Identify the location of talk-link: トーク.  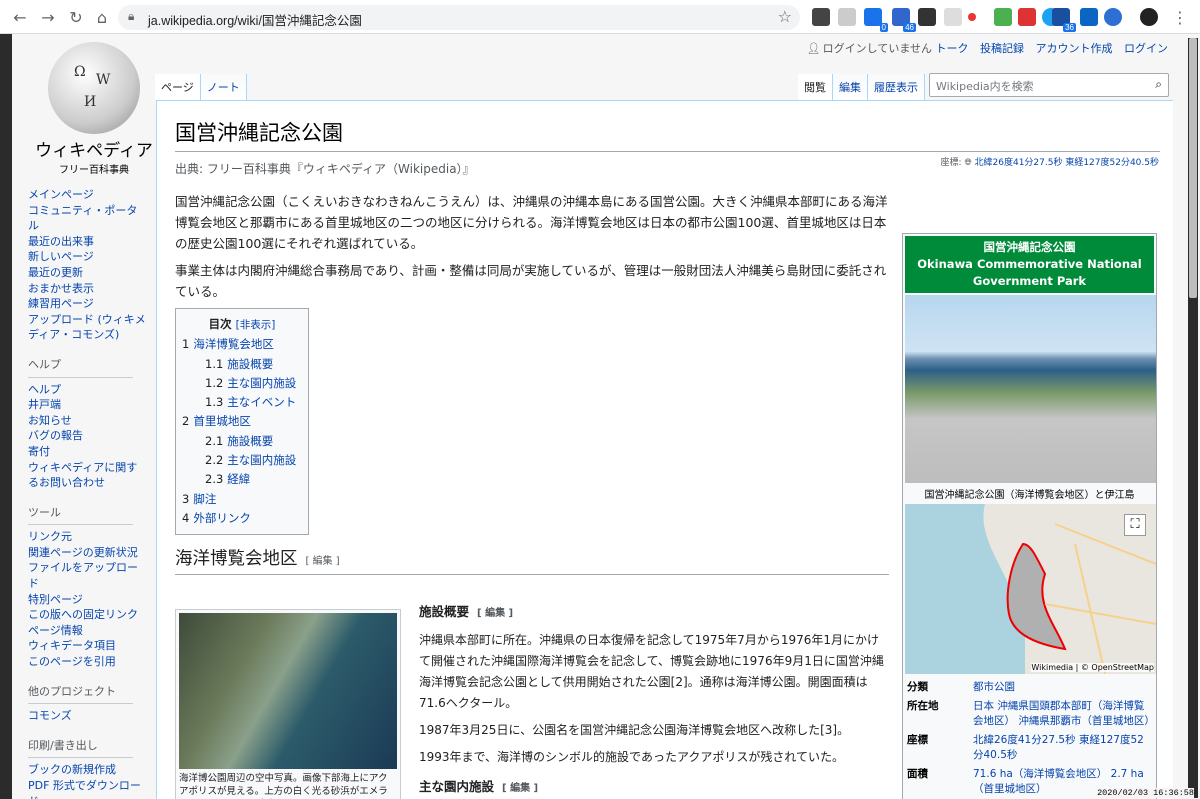
(952, 48).